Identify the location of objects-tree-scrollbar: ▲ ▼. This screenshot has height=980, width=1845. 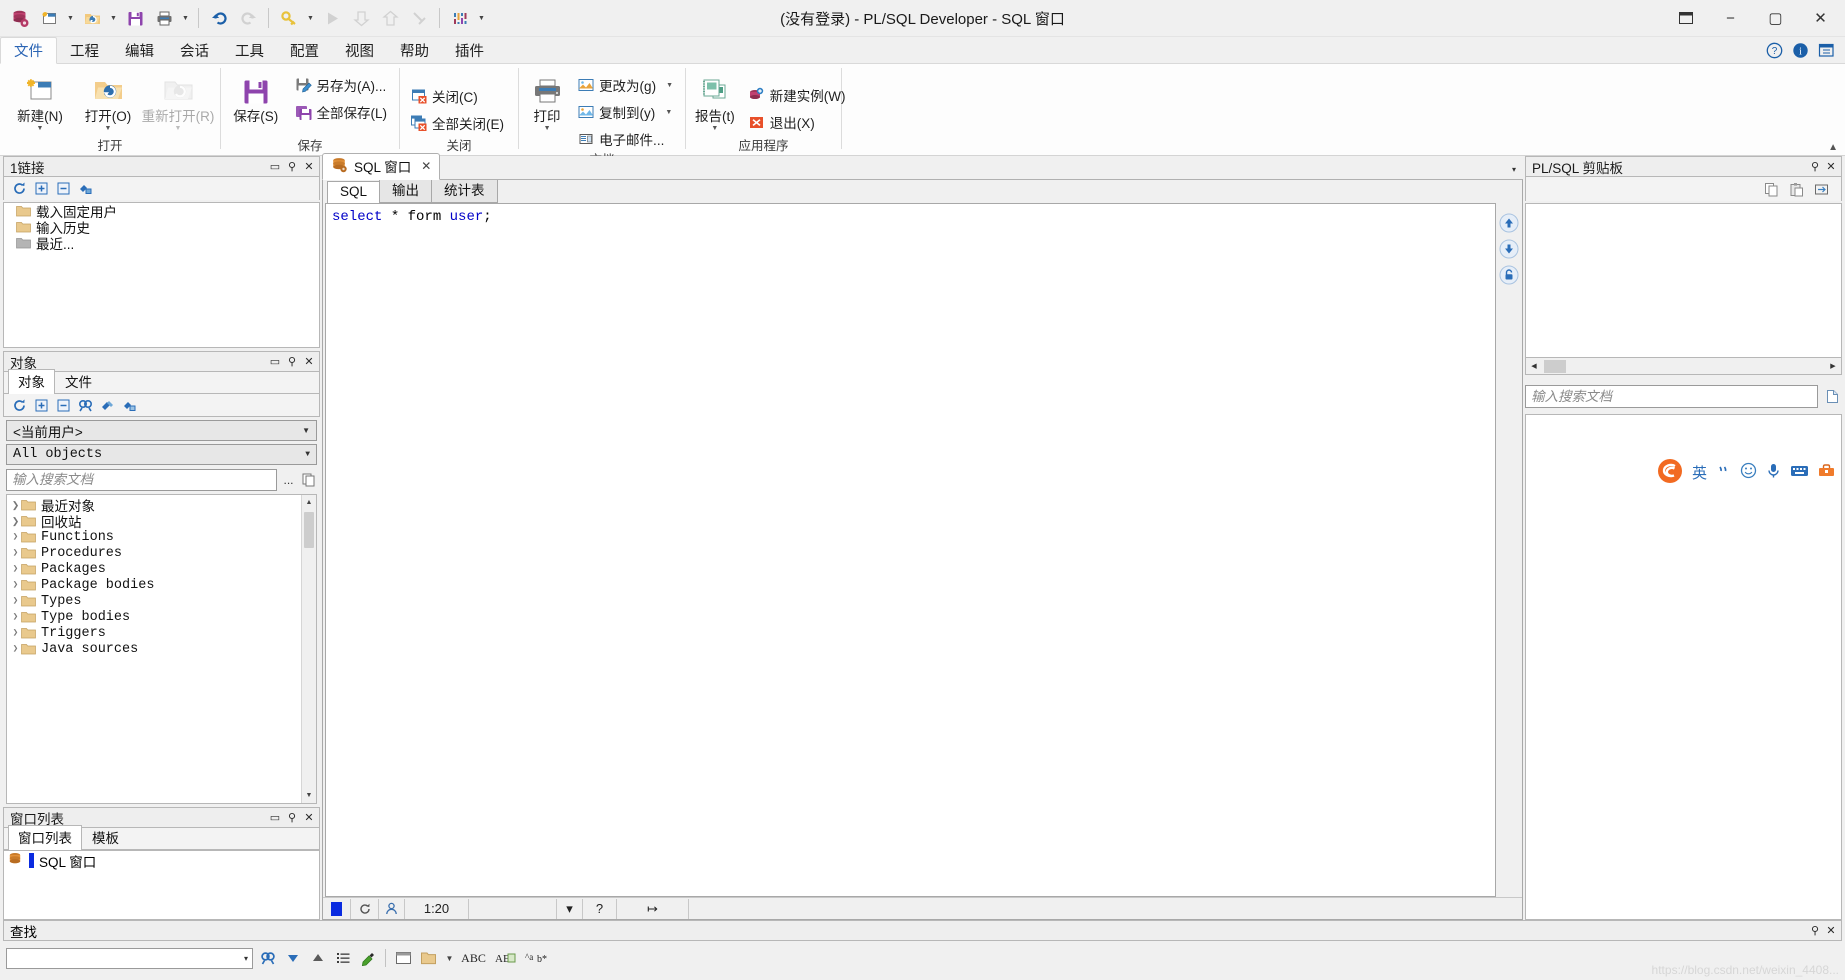
(308, 649).